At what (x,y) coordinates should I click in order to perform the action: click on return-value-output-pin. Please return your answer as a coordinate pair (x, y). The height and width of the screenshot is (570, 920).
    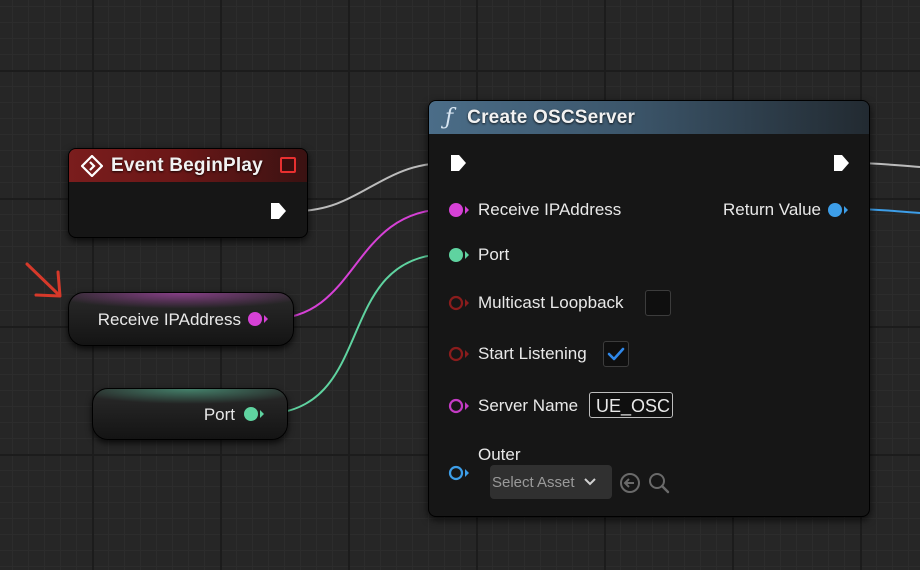
    Looking at the image, I should click on (838, 210).